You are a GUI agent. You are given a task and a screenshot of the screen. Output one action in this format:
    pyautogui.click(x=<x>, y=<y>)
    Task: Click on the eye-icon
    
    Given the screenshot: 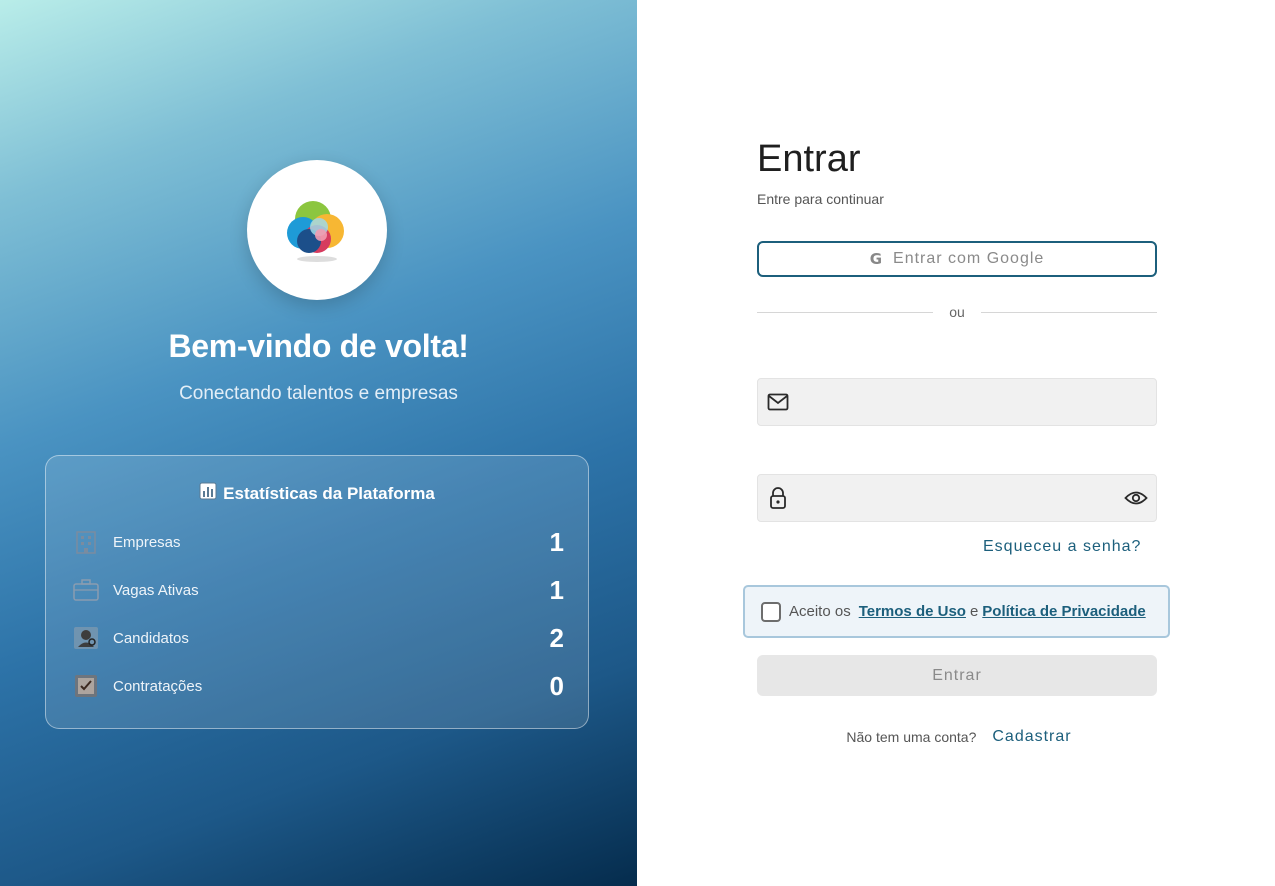 What is the action you would take?
    pyautogui.click(x=1136, y=498)
    